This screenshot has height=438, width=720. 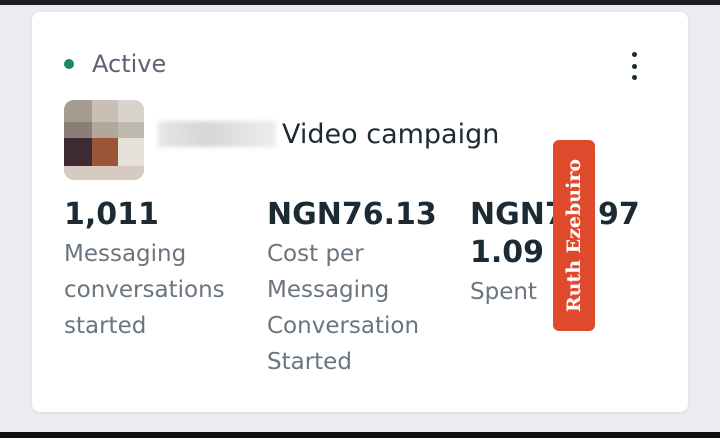 What do you see at coordinates (129, 64) in the screenshot?
I see `status-label: Active` at bounding box center [129, 64].